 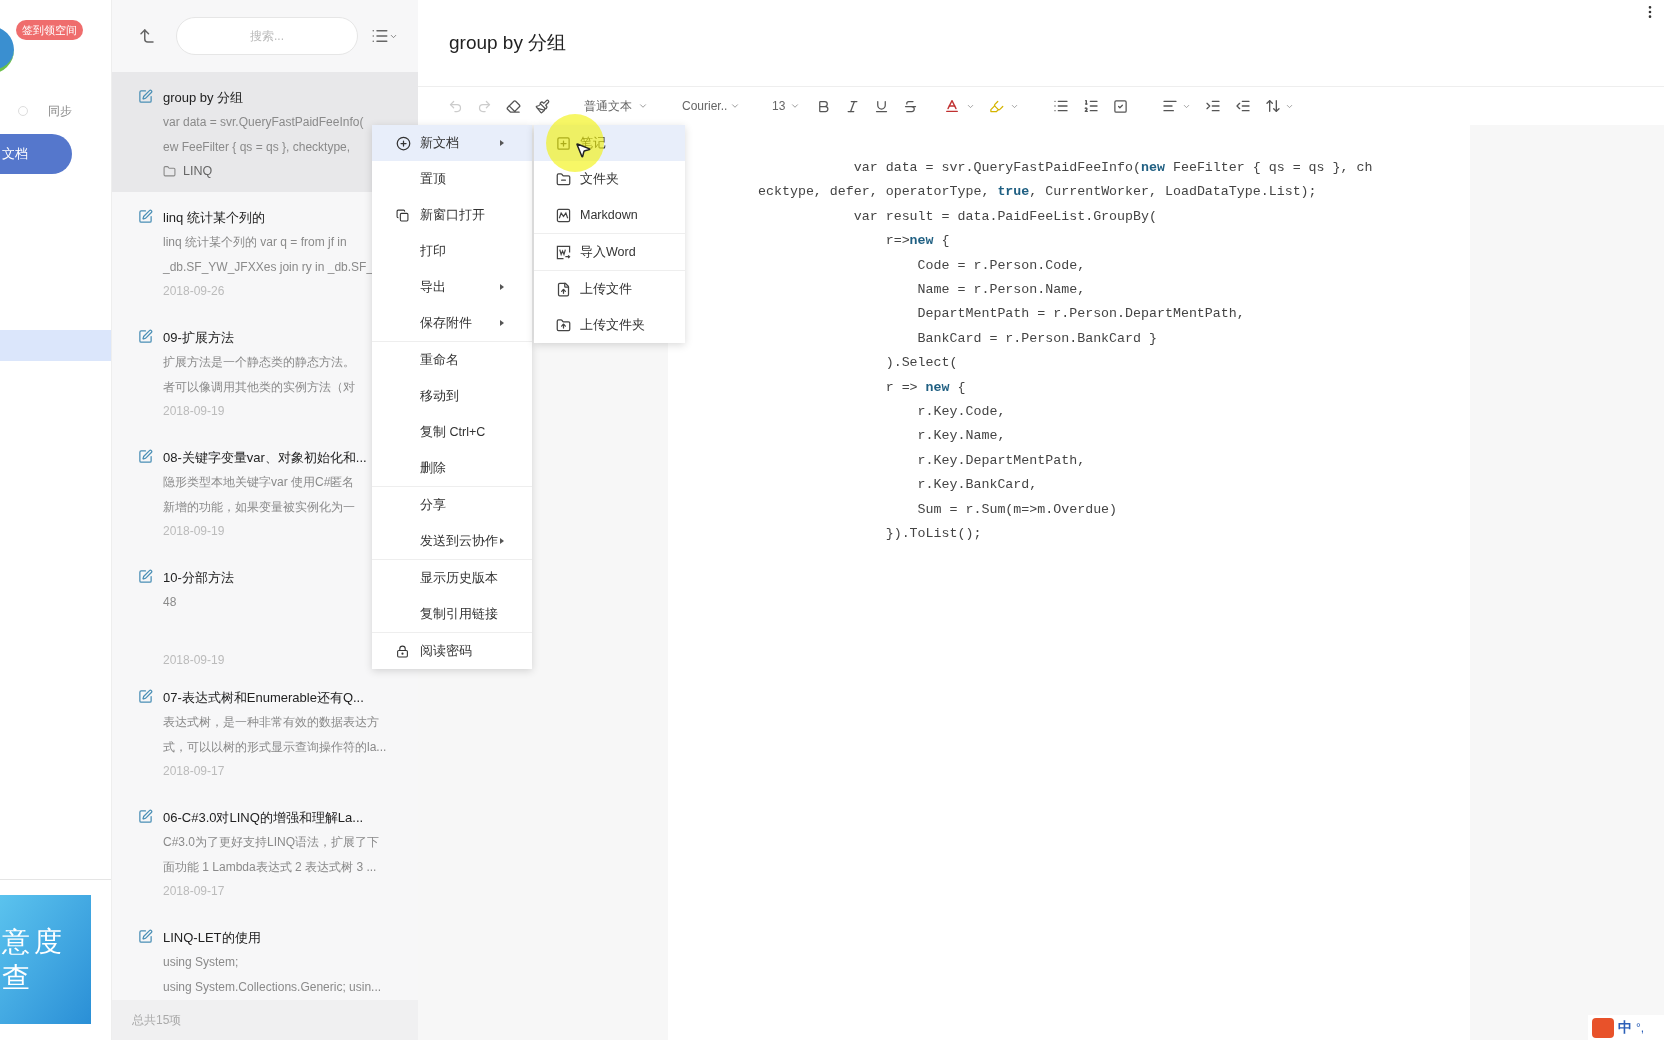 I want to click on ad-text: 查, so click(x=18, y=977).